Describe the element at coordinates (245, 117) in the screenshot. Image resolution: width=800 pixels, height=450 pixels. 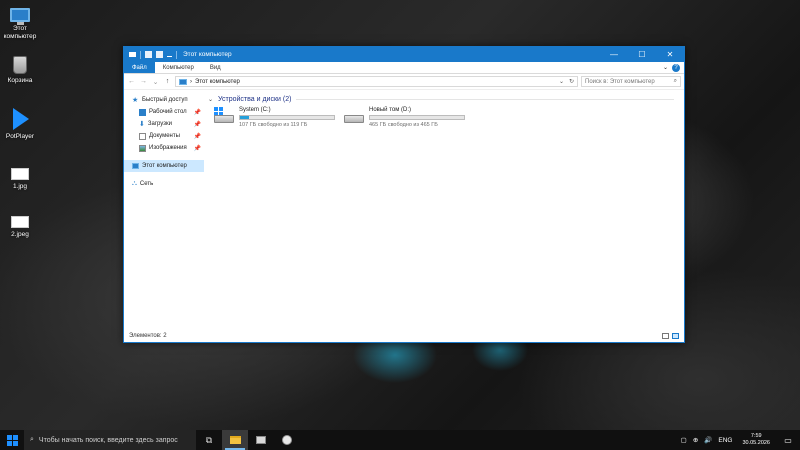
I see `drive-usage-fill` at that location.